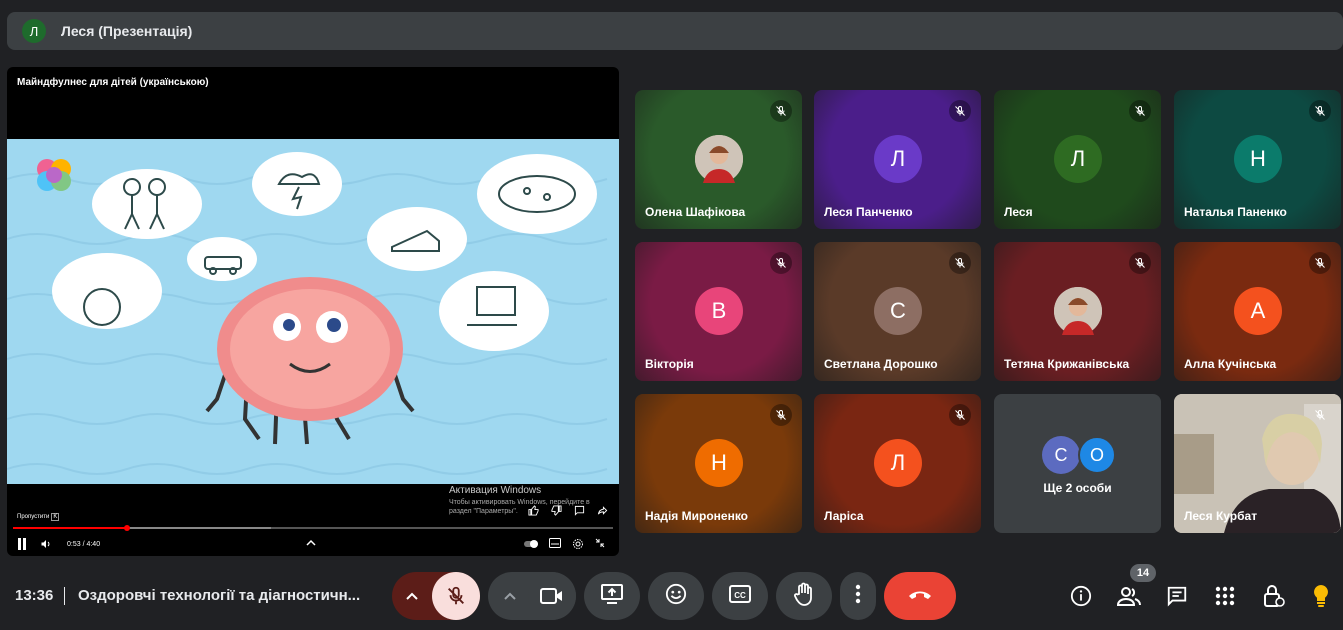 The image size is (1343, 630). I want to click on subtitles-icon, so click(555, 543).